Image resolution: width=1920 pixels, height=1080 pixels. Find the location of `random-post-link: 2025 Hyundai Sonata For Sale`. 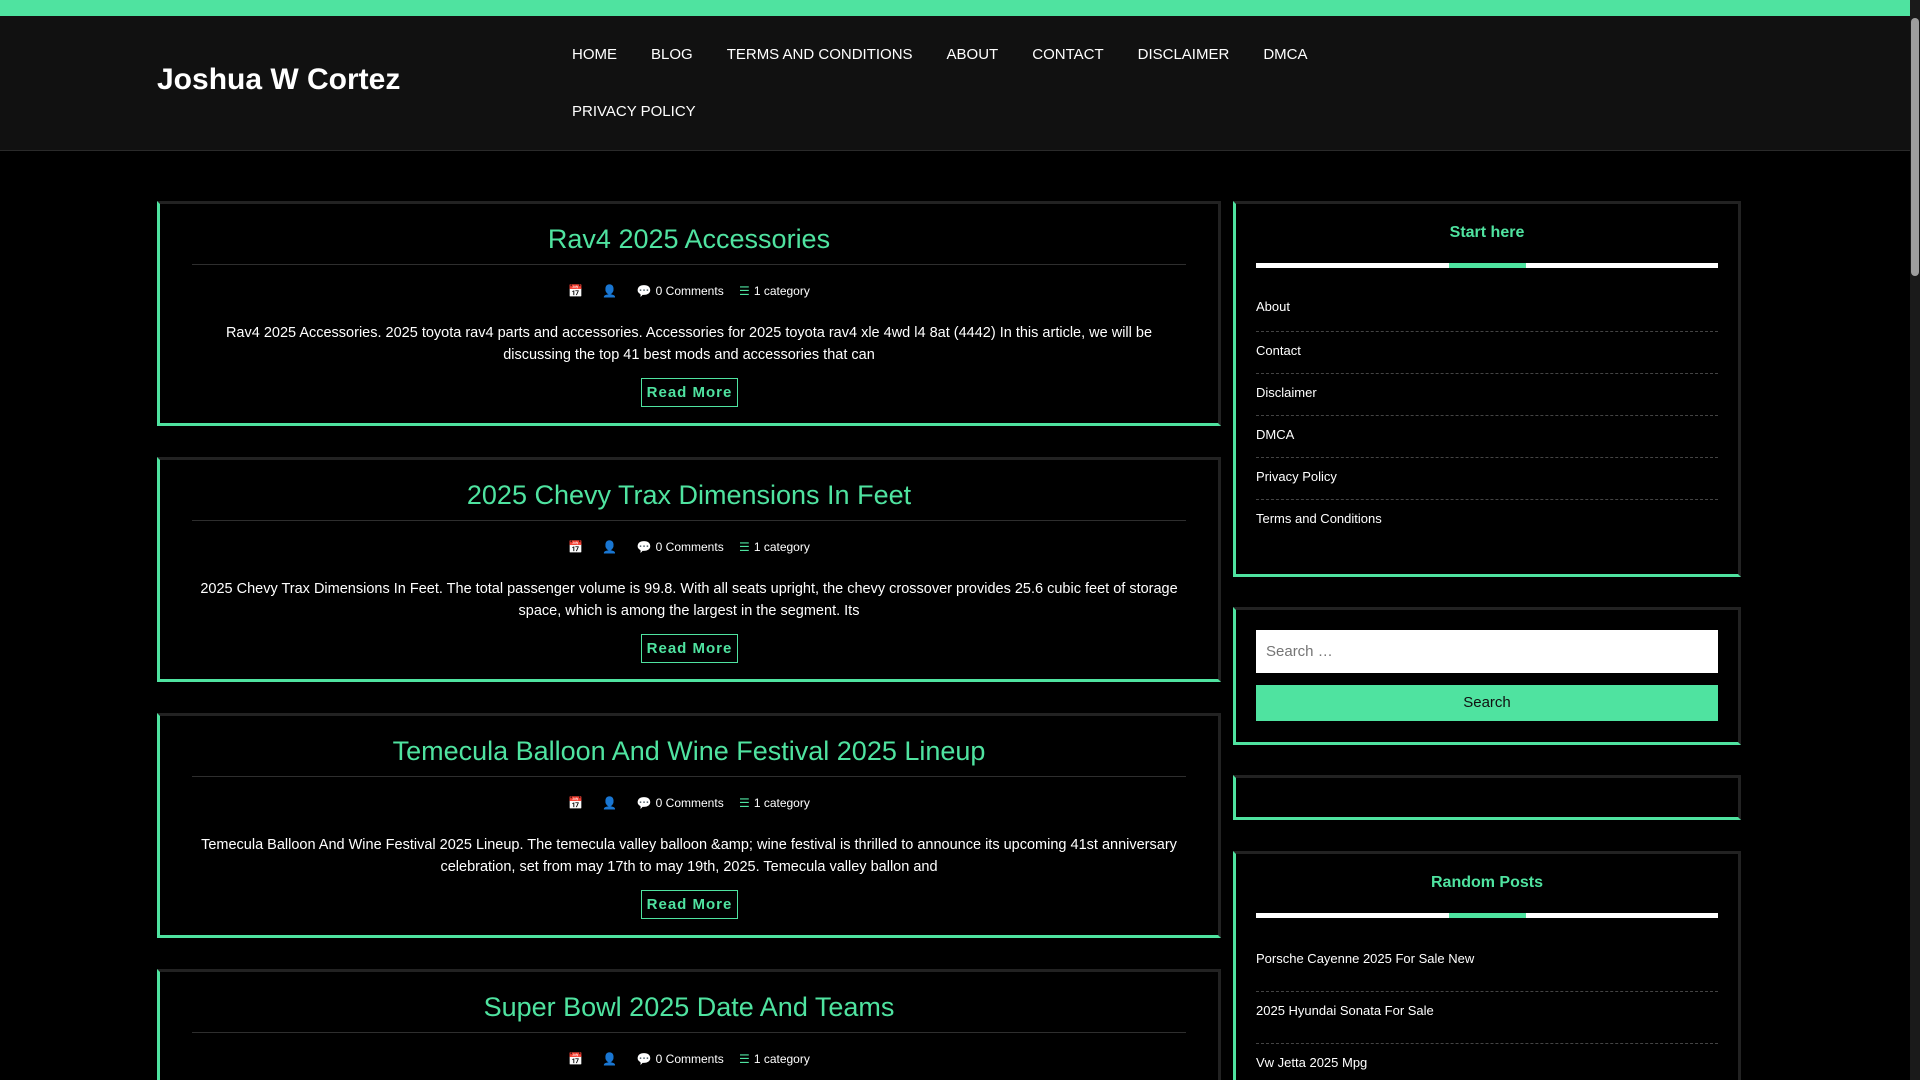

random-post-link: 2025 Hyundai Sonata For Sale is located at coordinates (1487, 1018).